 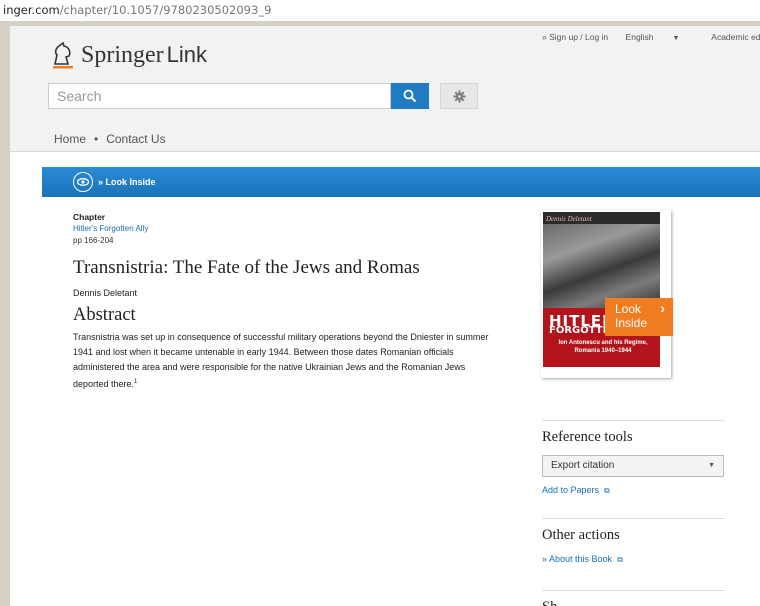 What do you see at coordinates (633, 559) in the screenshot?
I see `about-book-link: » About this Book ⧉` at bounding box center [633, 559].